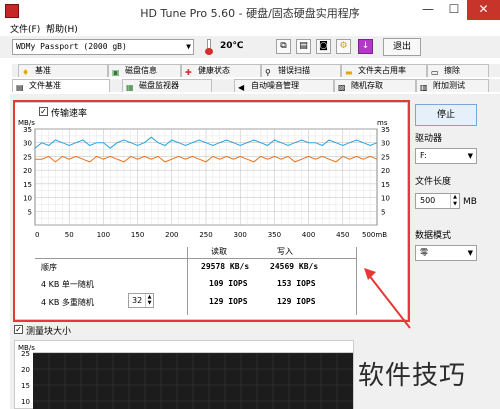 The image size is (500, 409). Describe the element at coordinates (137, 235) in the screenshot. I see `x-tick-label: 150` at that location.